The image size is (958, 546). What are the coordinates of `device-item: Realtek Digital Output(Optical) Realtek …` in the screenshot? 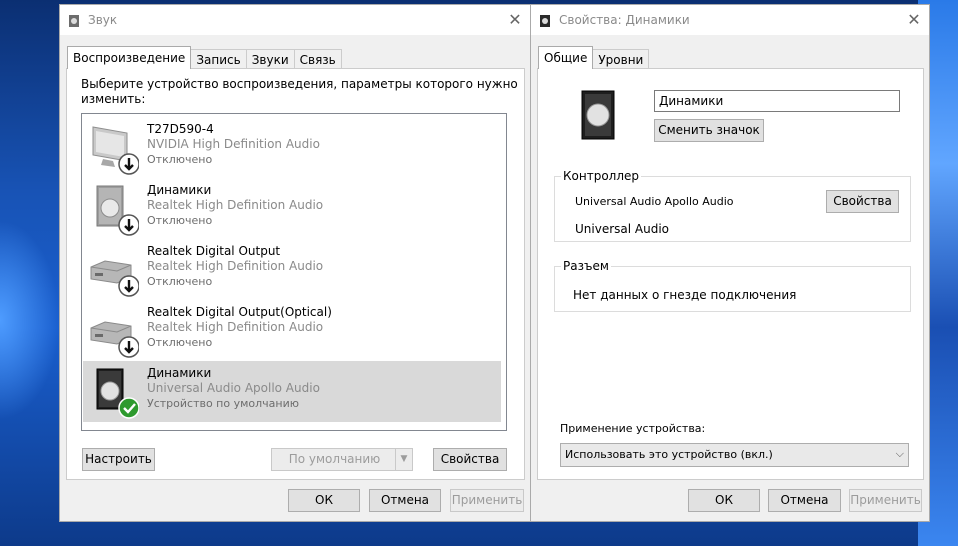 It's located at (292, 330).